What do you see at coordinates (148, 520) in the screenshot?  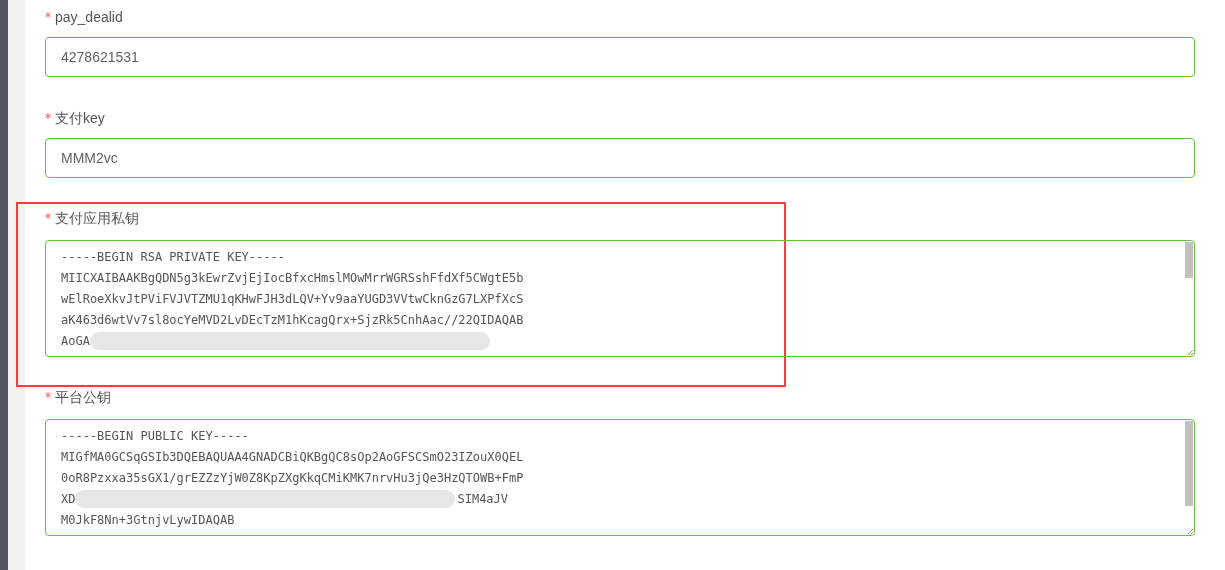 I see `key-line: M0JkF8Nn+3GtnjvLywIDAQAB` at bounding box center [148, 520].